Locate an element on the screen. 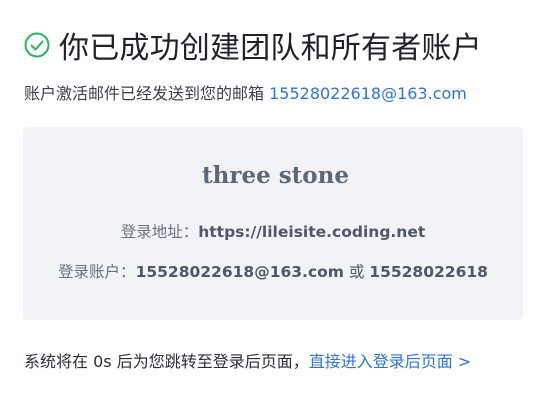 The image size is (551, 419). title-row: 你已成功创建团队和所有者账户 is located at coordinates (253, 45).